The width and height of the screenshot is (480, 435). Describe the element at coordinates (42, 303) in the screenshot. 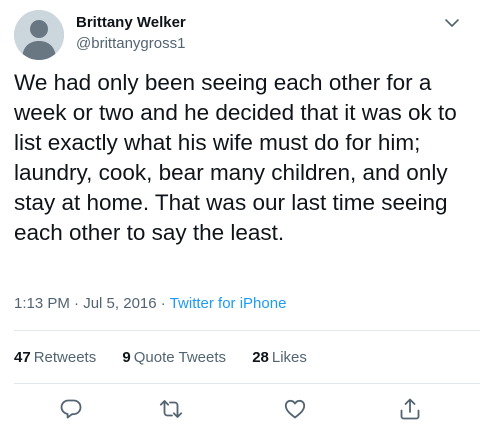

I see `tweet-time: 1:13 PM` at that location.